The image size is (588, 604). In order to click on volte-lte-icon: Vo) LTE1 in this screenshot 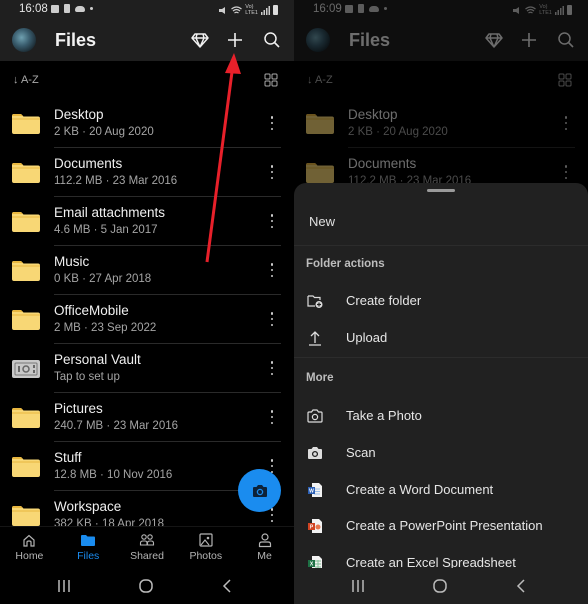, I will do `click(251, 10)`.